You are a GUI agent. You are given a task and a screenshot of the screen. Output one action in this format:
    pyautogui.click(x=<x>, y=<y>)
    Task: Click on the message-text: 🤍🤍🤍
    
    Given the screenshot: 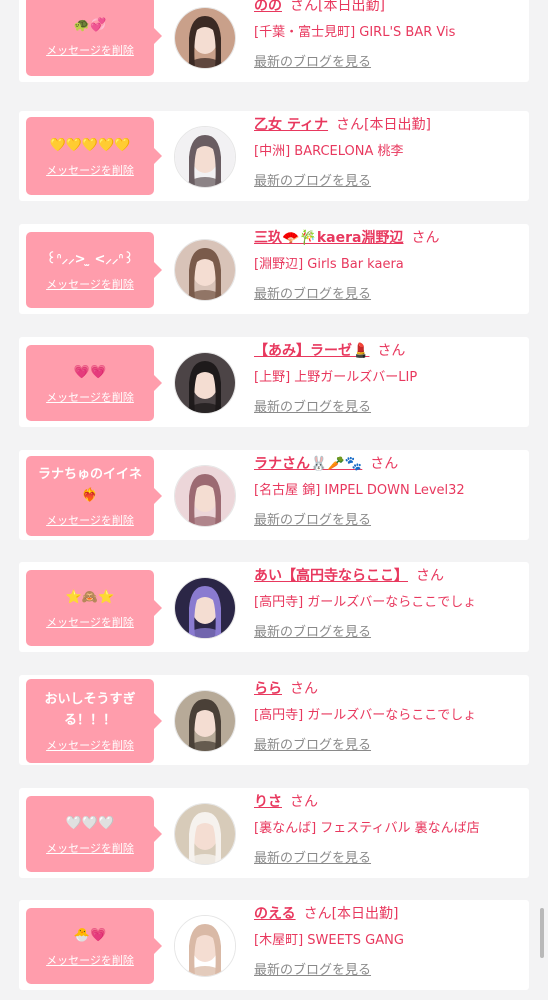 What is the action you would take?
    pyautogui.click(x=90, y=823)
    